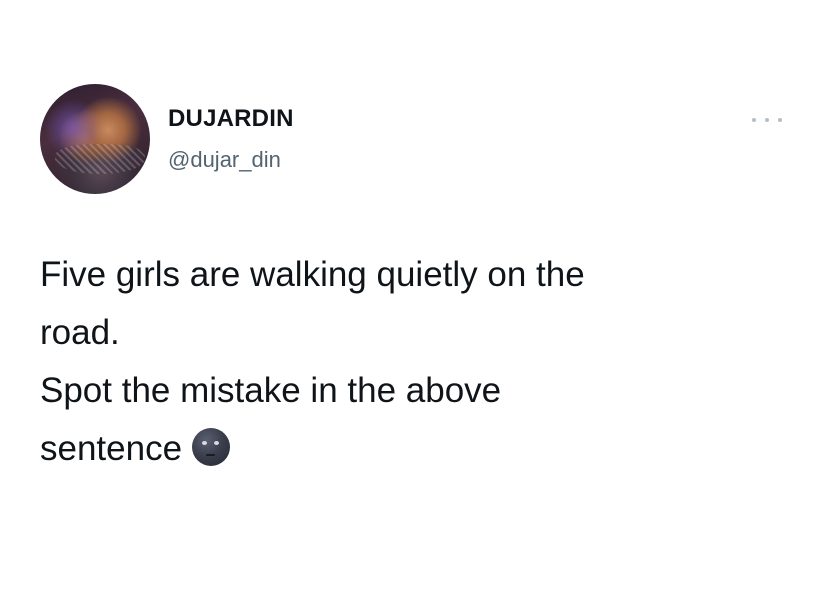 The image size is (828, 591). I want to click on tweet-text-last-line: sentence, so click(420, 449).